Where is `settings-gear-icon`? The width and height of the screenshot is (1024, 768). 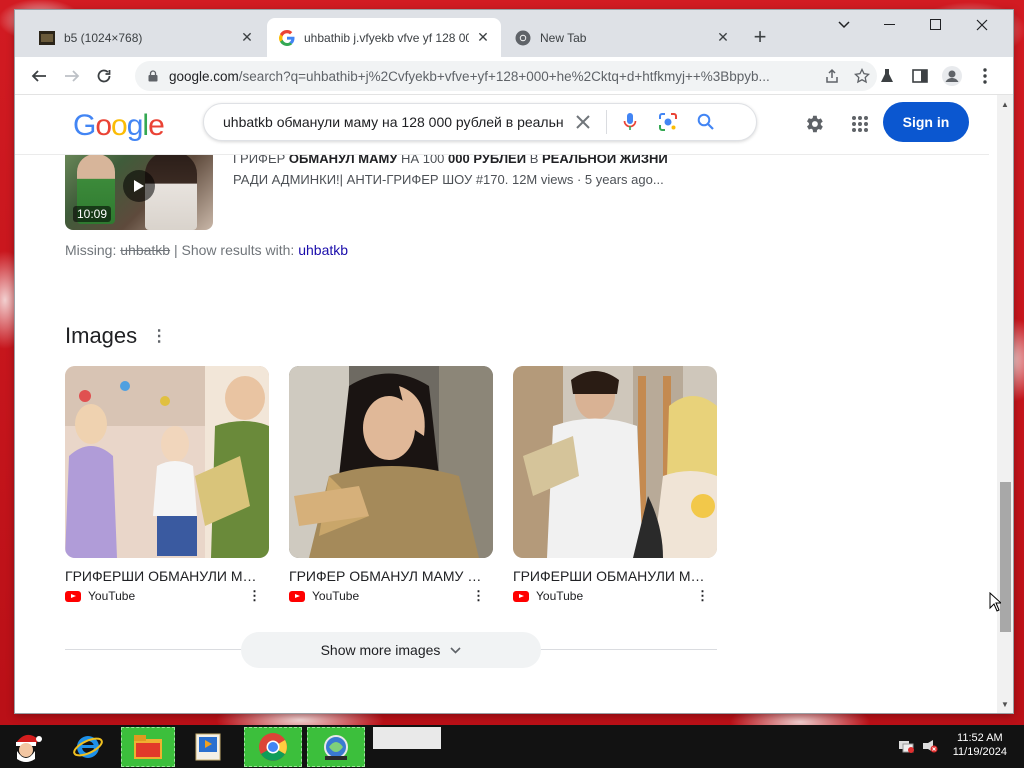 settings-gear-icon is located at coordinates (814, 124).